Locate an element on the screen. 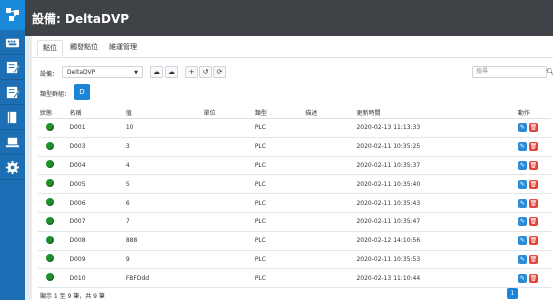  updated-time-cell: 2020-02-13 11:13:33 is located at coordinates (435, 128).